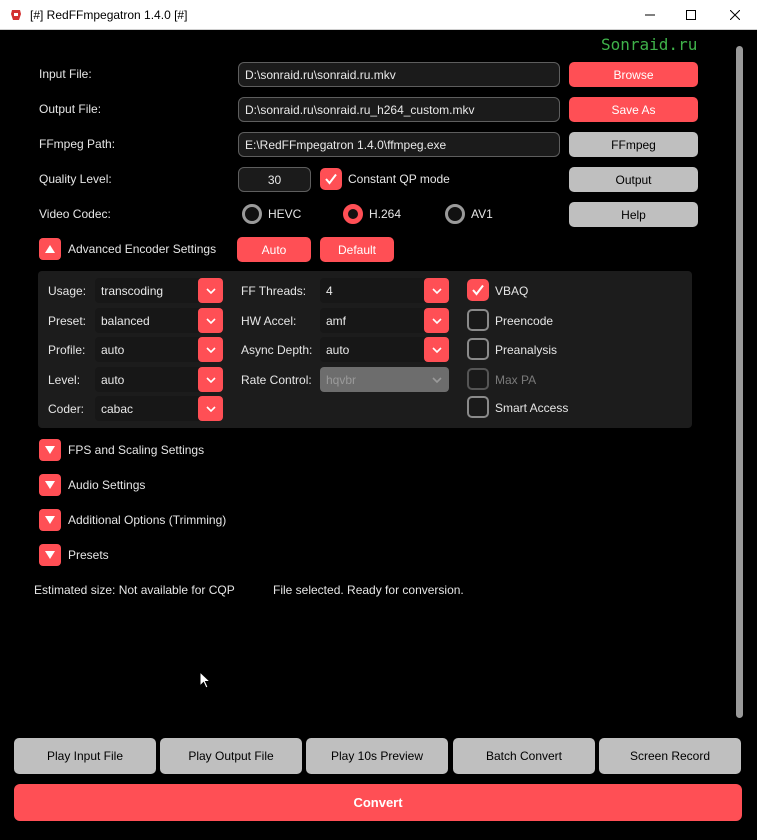 The image size is (757, 840). I want to click on output-file-label: Output File:, so click(70, 109).